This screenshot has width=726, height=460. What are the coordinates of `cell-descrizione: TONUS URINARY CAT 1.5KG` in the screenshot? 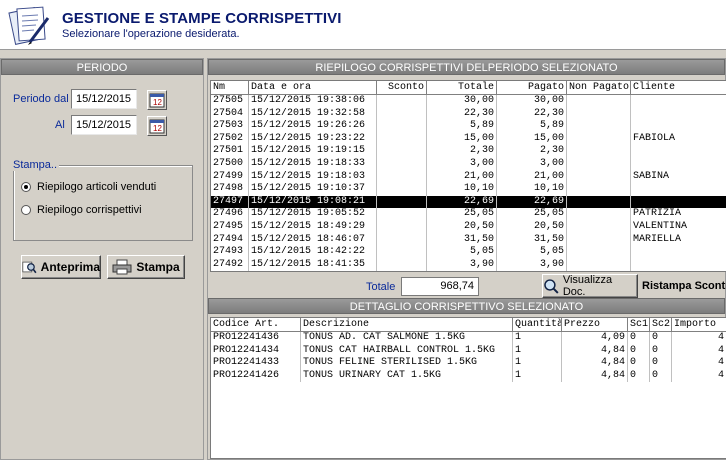 It's located at (407, 376).